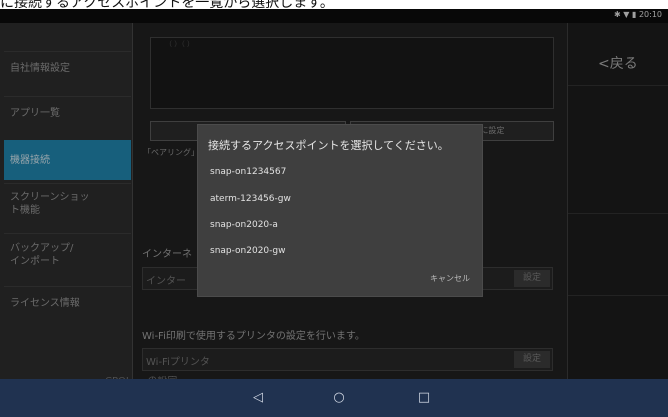 The image size is (668, 417). I want to click on back-nav-icon: ◁, so click(258, 398).